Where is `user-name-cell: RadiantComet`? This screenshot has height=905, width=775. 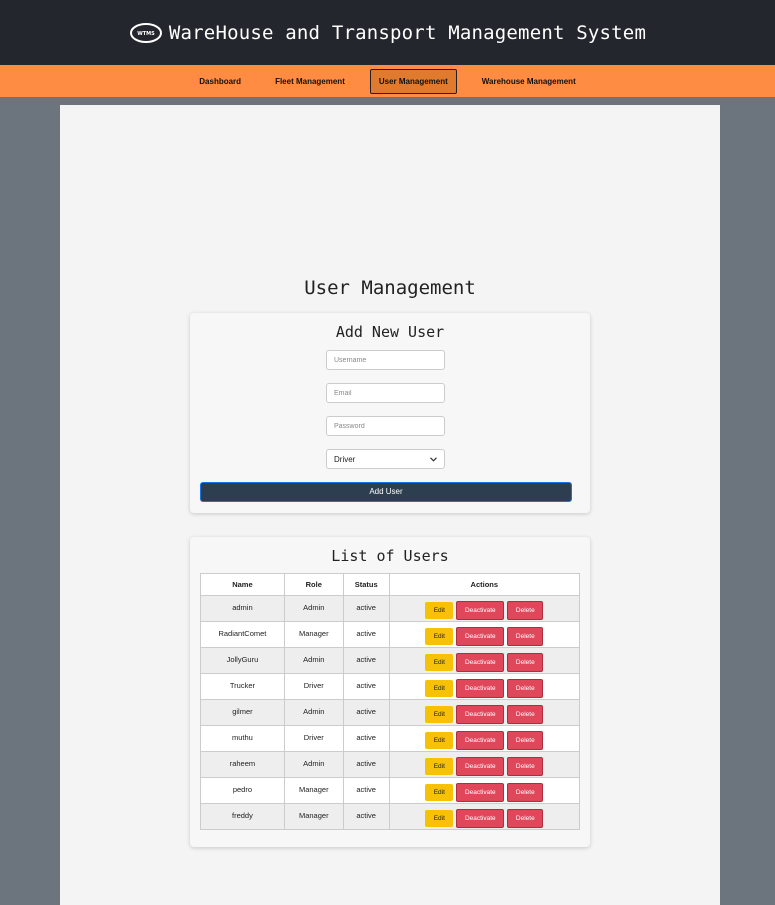
user-name-cell: RadiantComet is located at coordinates (242, 634).